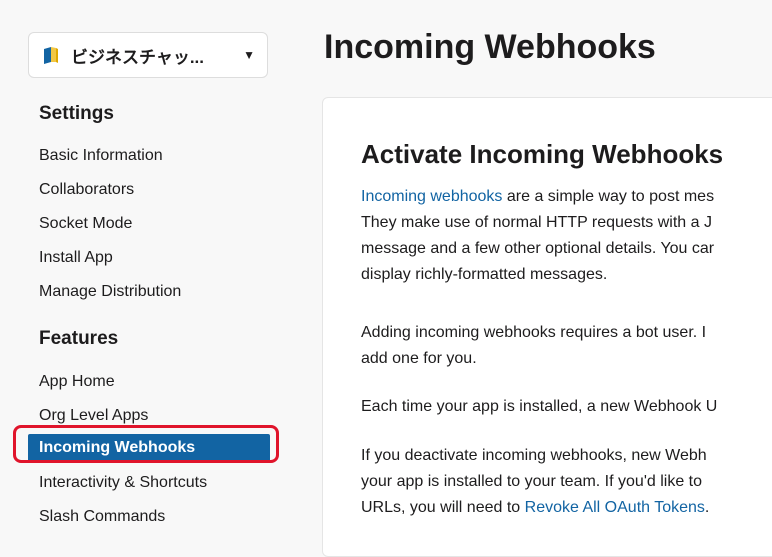 The height and width of the screenshot is (557, 772). Describe the element at coordinates (149, 382) in the screenshot. I see `sidebar-item-app-home: App Home` at that location.